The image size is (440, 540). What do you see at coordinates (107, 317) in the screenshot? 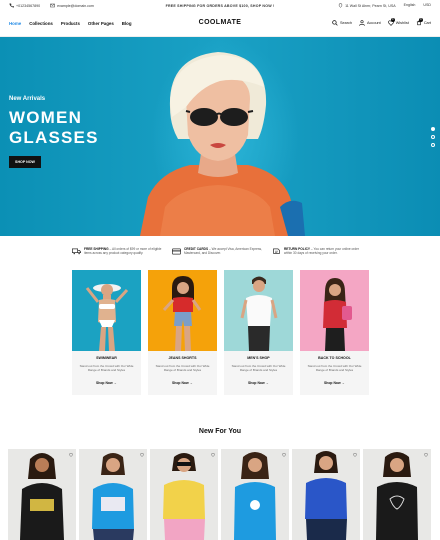
I see `category-photo-swimwear` at bounding box center [107, 317].